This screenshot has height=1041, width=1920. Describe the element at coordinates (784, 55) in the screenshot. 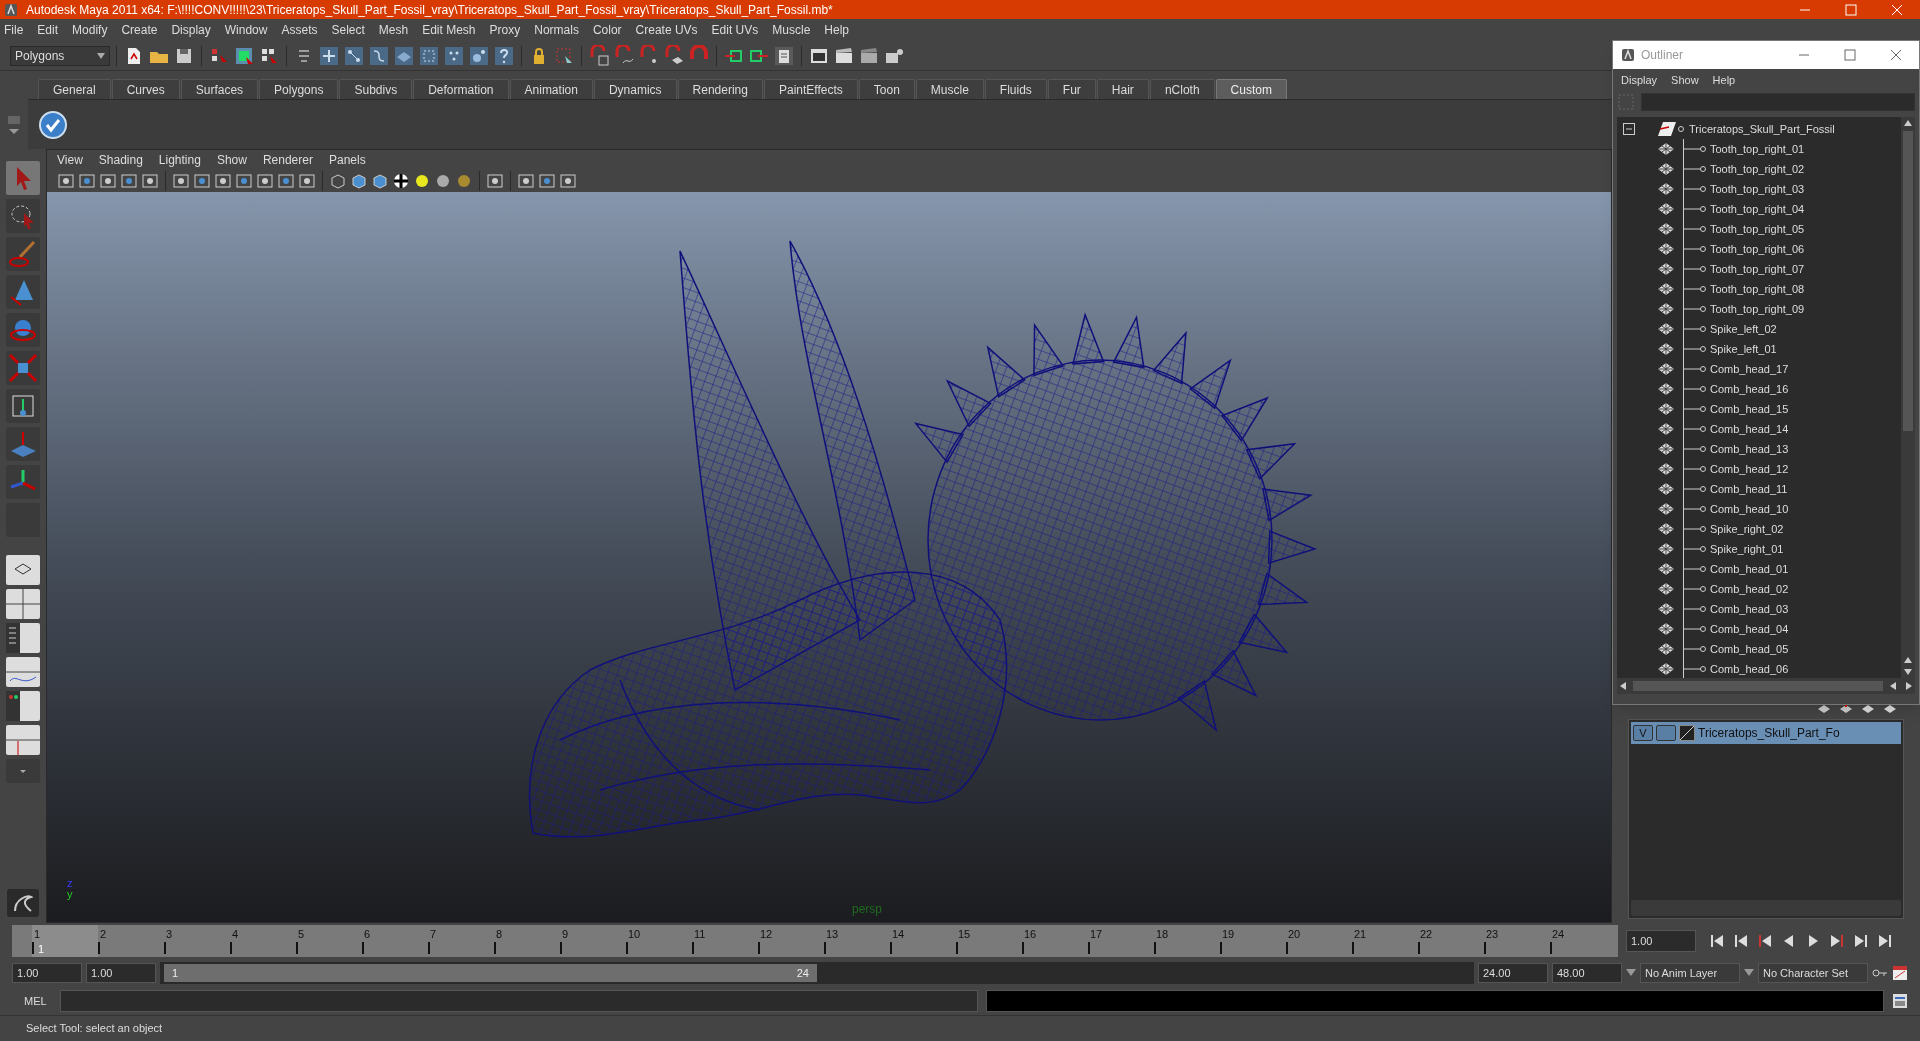

I see `history-icon` at that location.